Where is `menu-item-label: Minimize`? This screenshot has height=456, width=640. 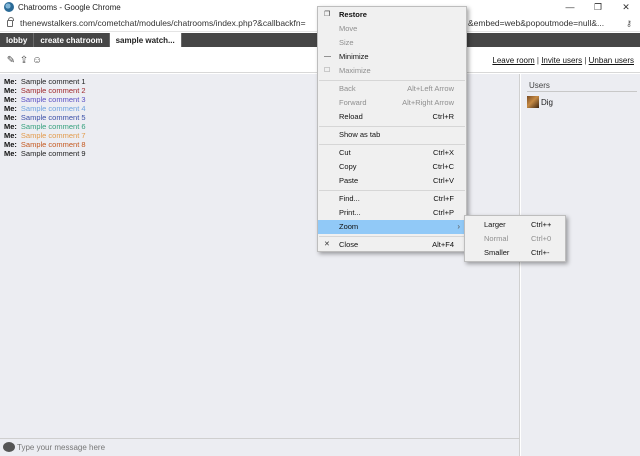 menu-item-label: Minimize is located at coordinates (354, 56).